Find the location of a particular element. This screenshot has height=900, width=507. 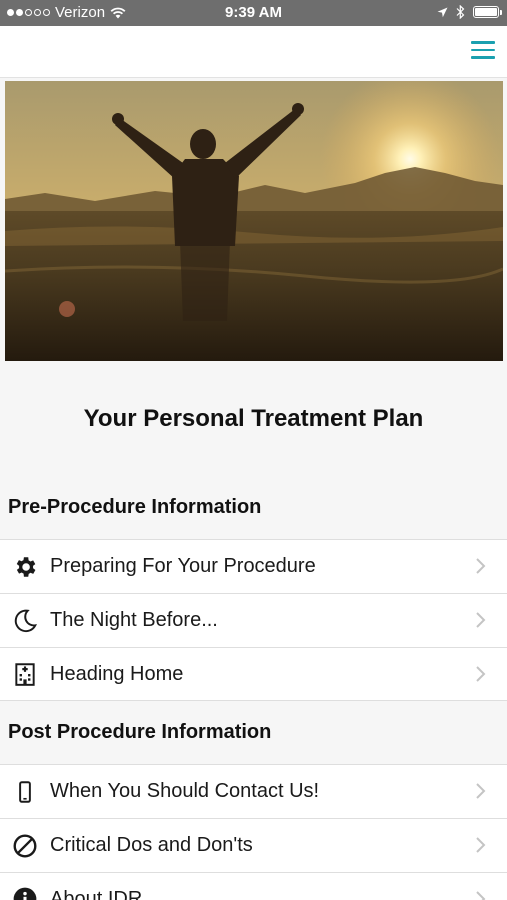

list-item-label: When You Should Contact Us! is located at coordinates (185, 791).